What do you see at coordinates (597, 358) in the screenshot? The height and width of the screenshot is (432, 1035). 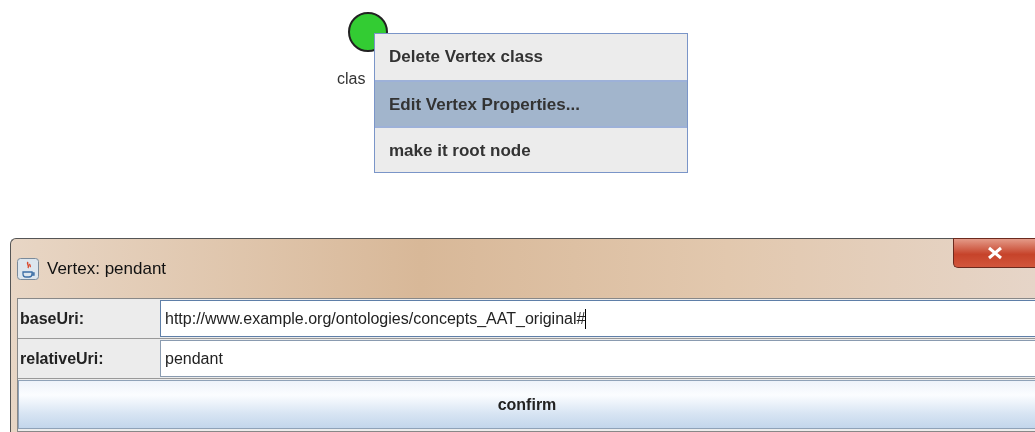 I see `text-field: pendant` at bounding box center [597, 358].